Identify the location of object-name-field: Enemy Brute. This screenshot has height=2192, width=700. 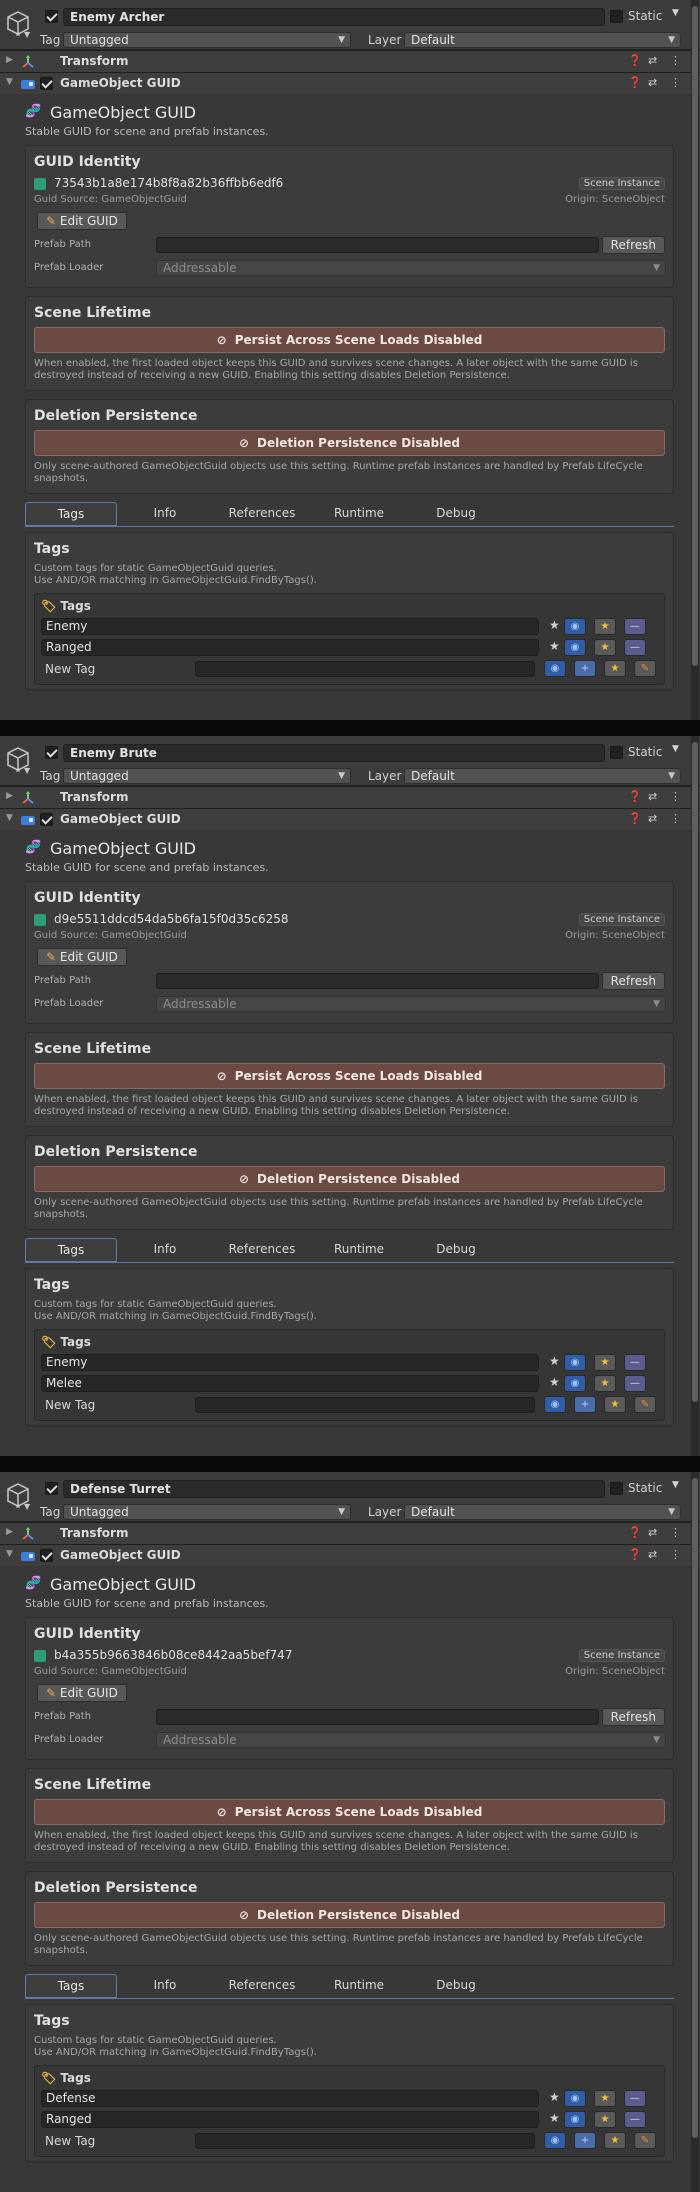
(334, 753).